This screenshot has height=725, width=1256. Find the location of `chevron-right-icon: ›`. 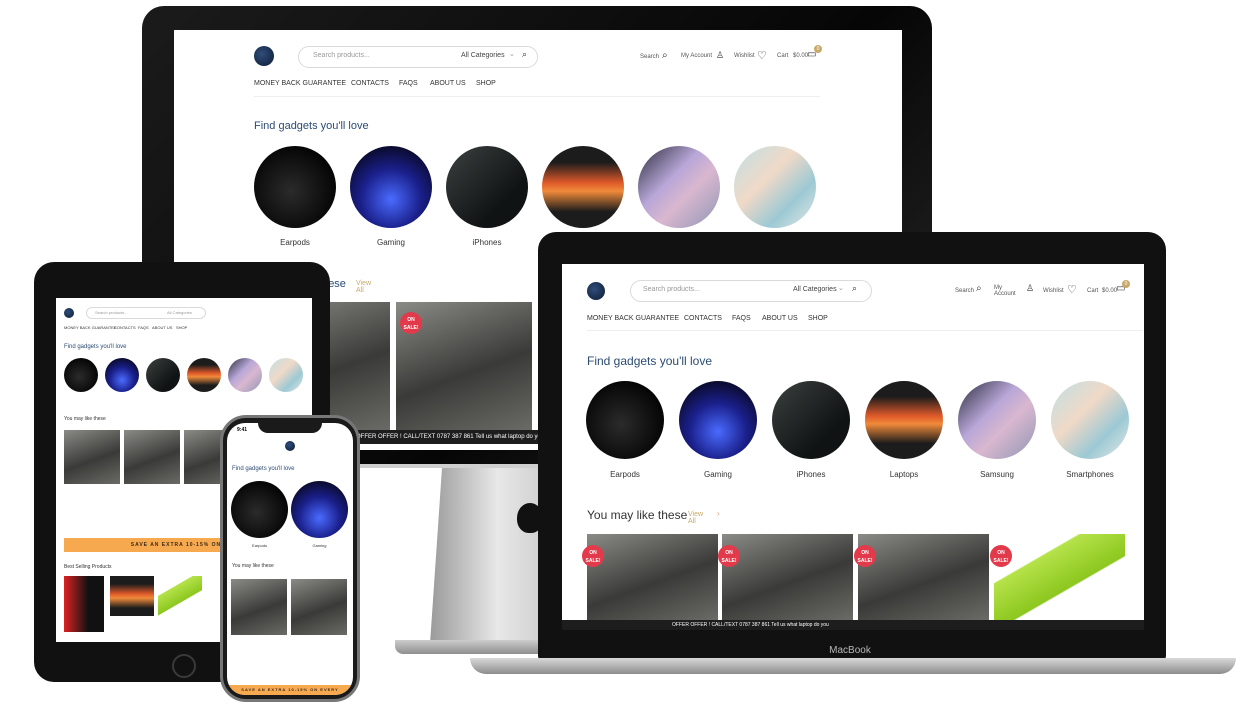

chevron-right-icon: › is located at coordinates (718, 513).